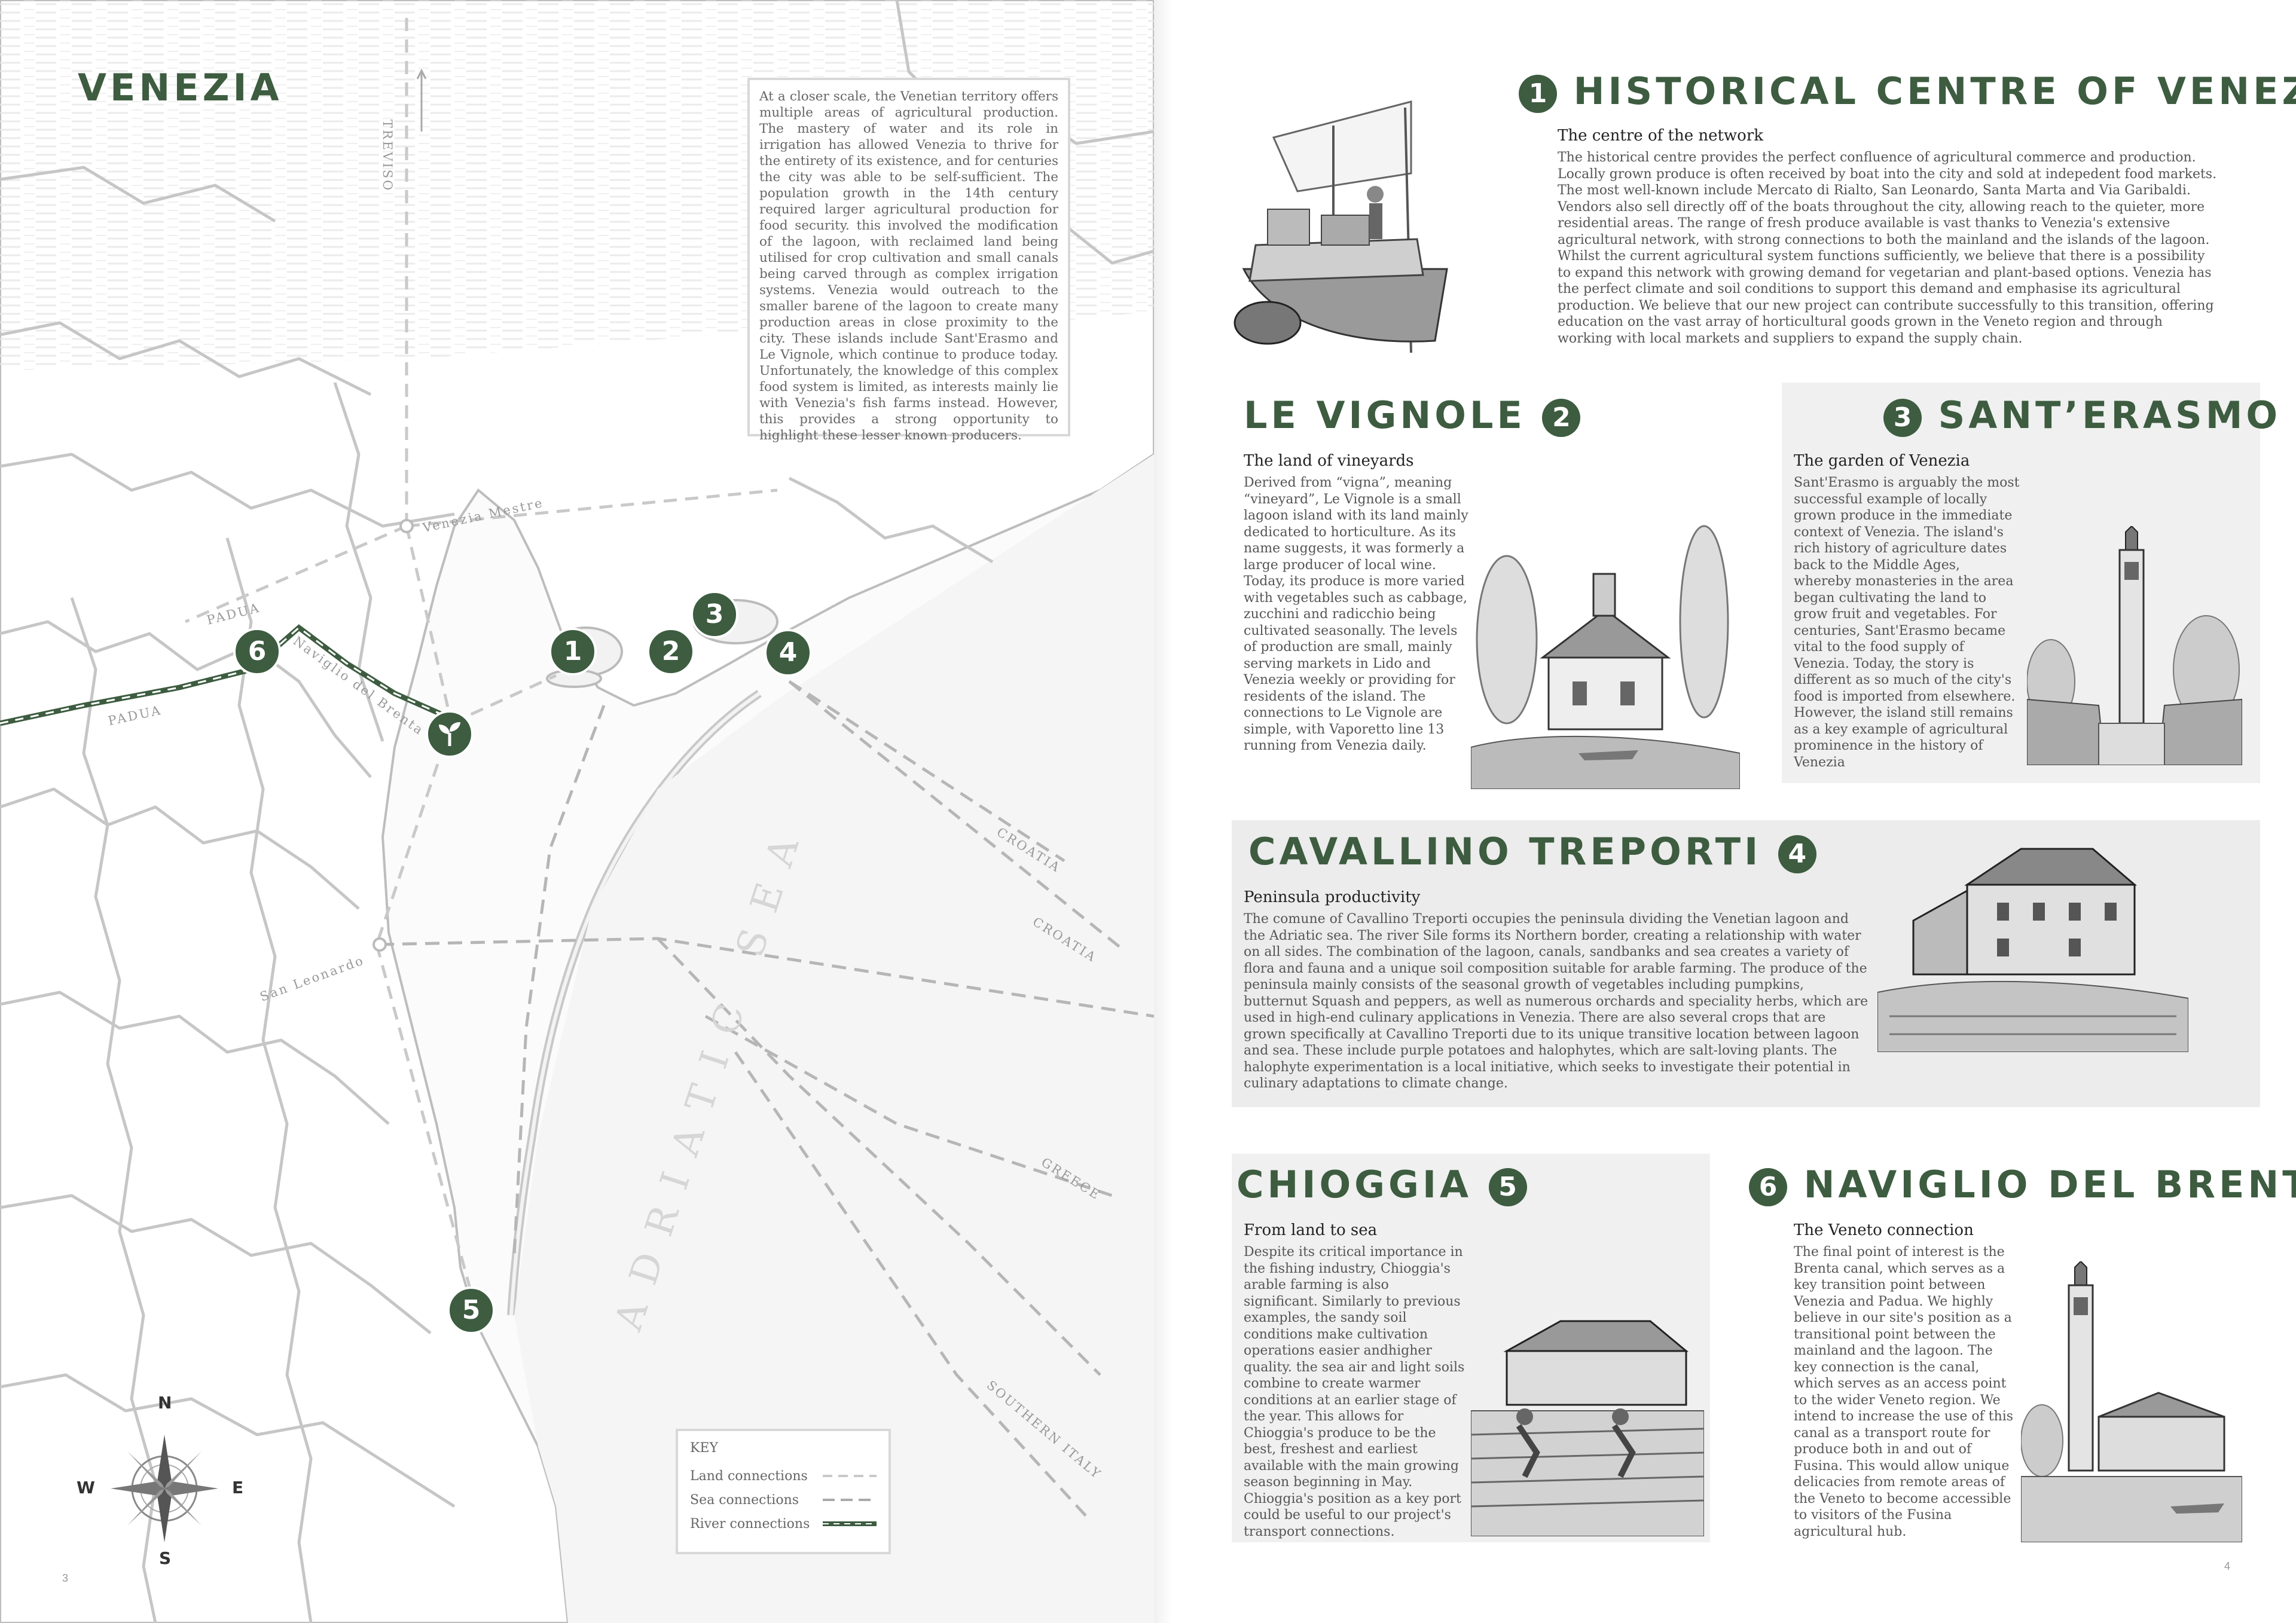  I want to click on section-3-subtitle: The garden of Venezia, so click(1882, 461).